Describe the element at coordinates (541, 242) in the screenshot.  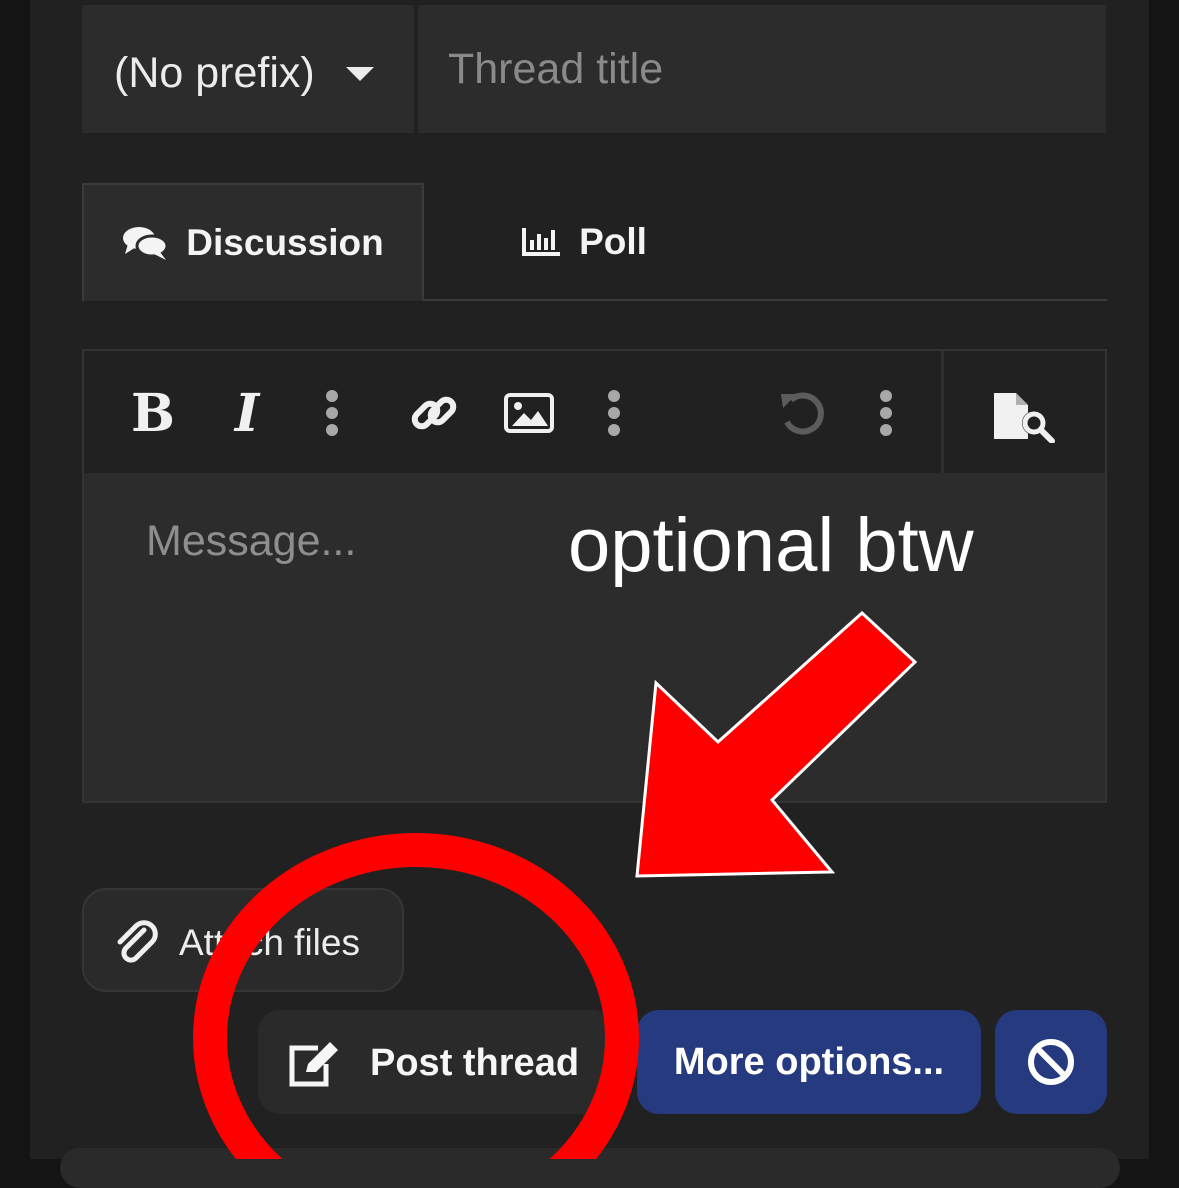
I see `chart-bar-icon` at that location.